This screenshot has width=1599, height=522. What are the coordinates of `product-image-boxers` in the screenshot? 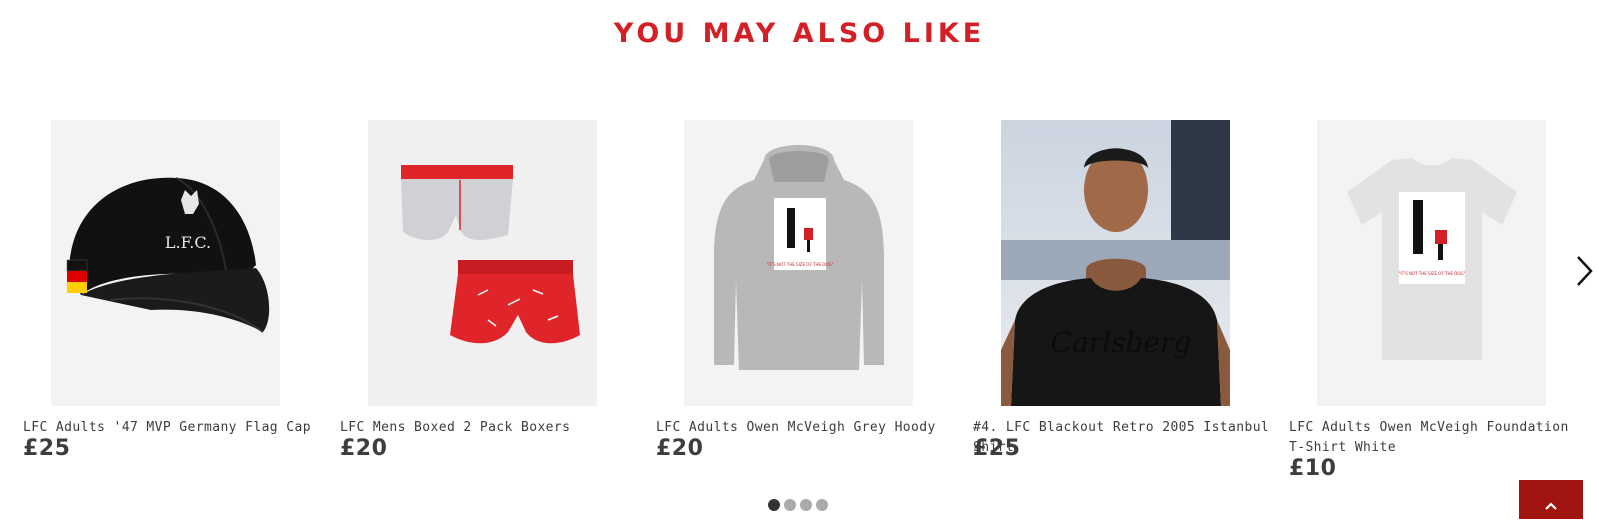 It's located at (482, 263).